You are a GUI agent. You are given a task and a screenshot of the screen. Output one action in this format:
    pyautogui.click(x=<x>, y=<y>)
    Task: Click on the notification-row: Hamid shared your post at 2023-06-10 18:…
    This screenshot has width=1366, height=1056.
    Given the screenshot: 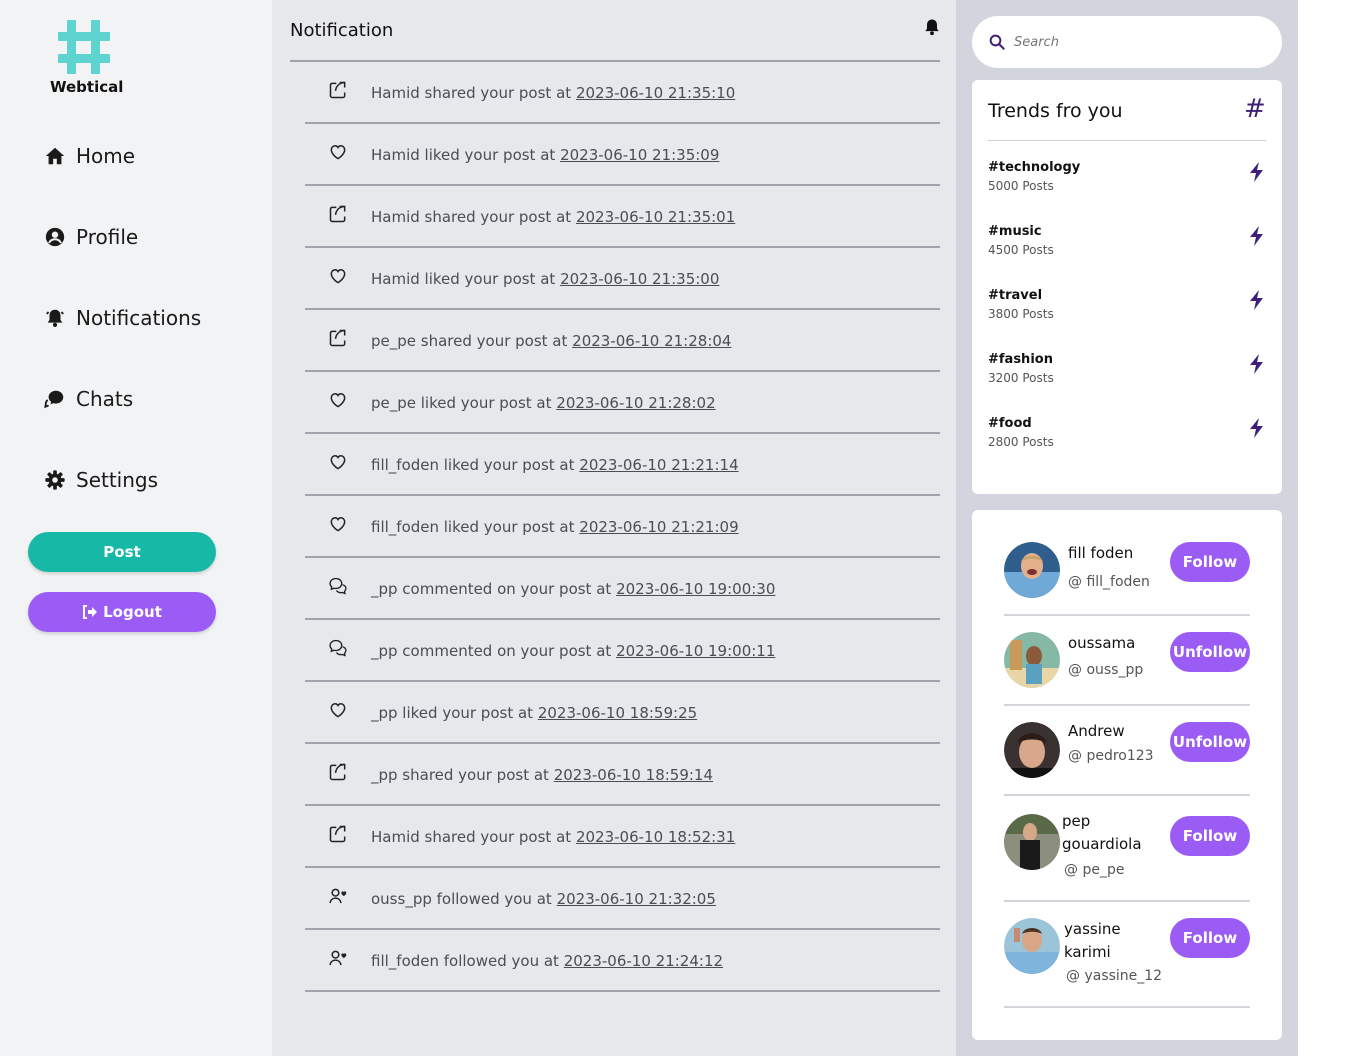 What is the action you would take?
    pyautogui.click(x=622, y=837)
    